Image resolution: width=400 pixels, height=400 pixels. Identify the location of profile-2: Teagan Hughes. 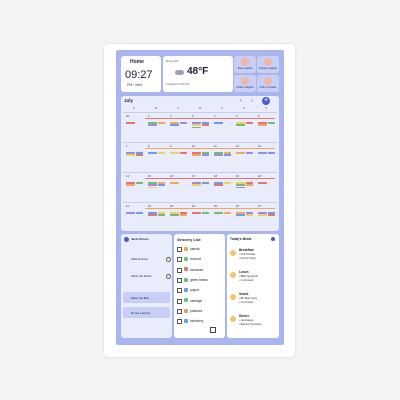
(268, 64).